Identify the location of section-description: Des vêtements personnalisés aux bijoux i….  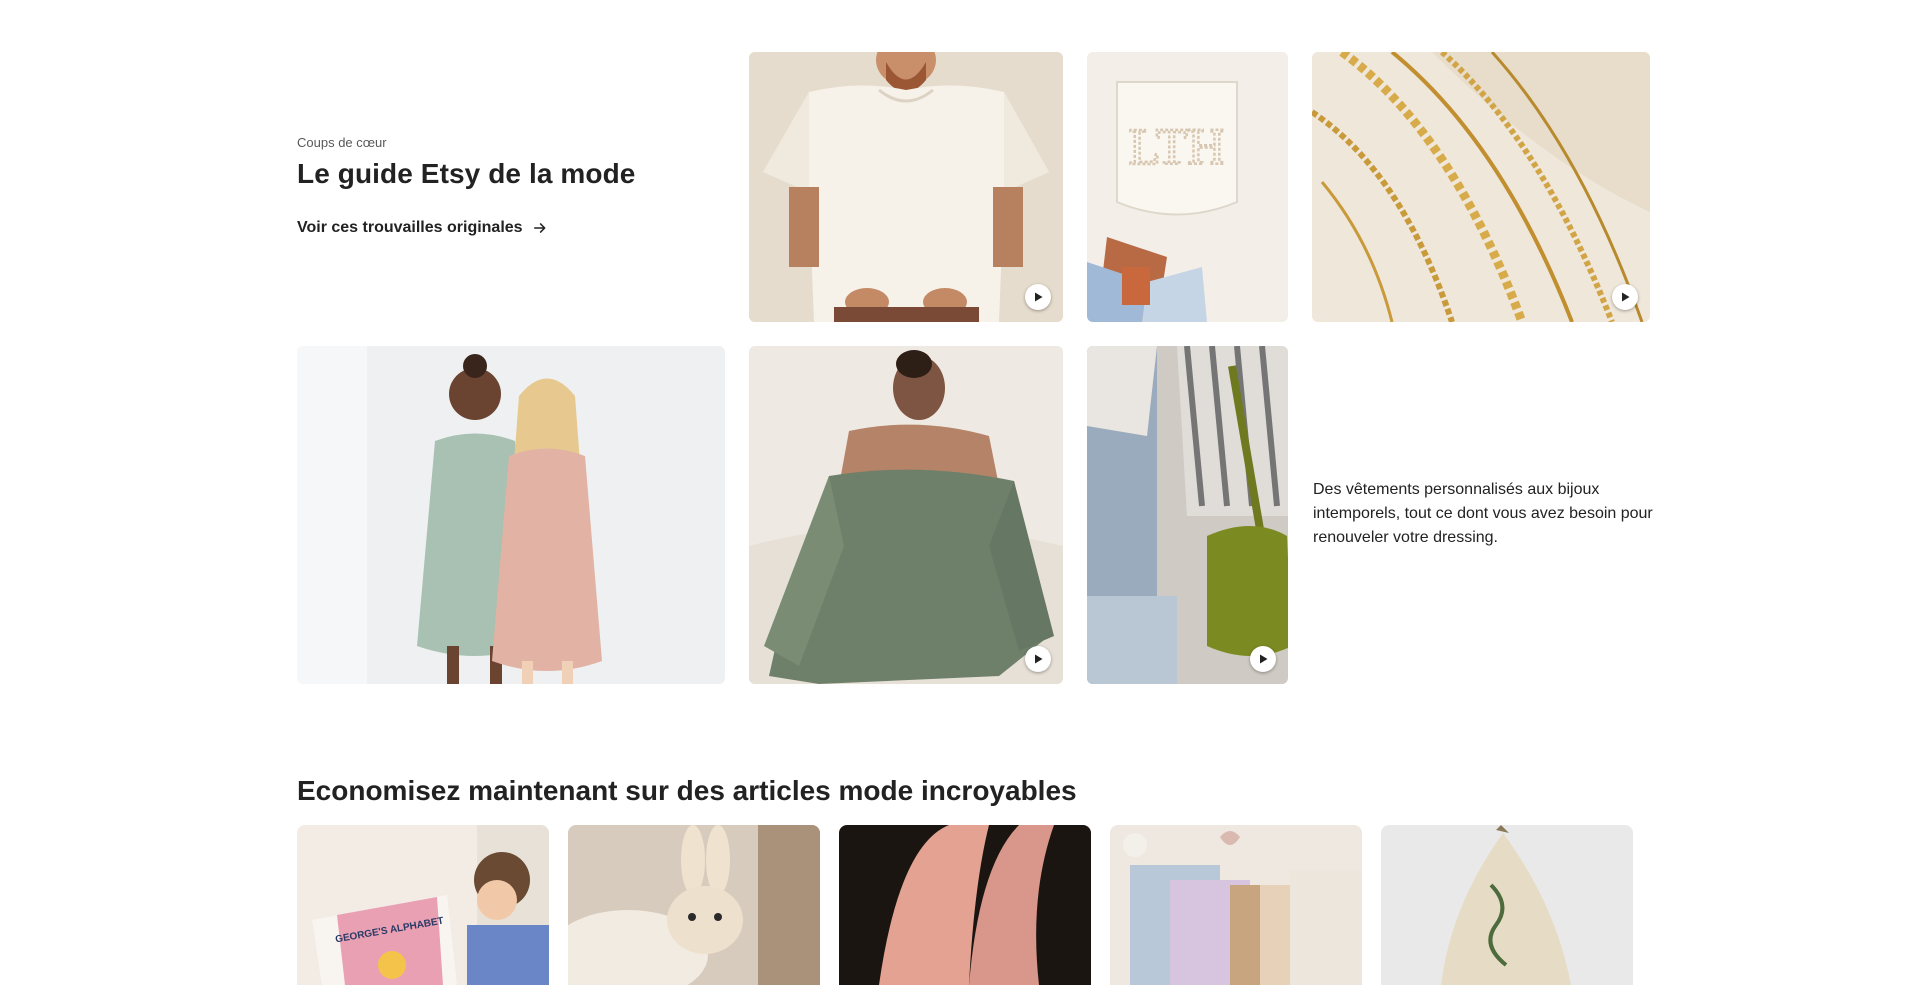
(1483, 513).